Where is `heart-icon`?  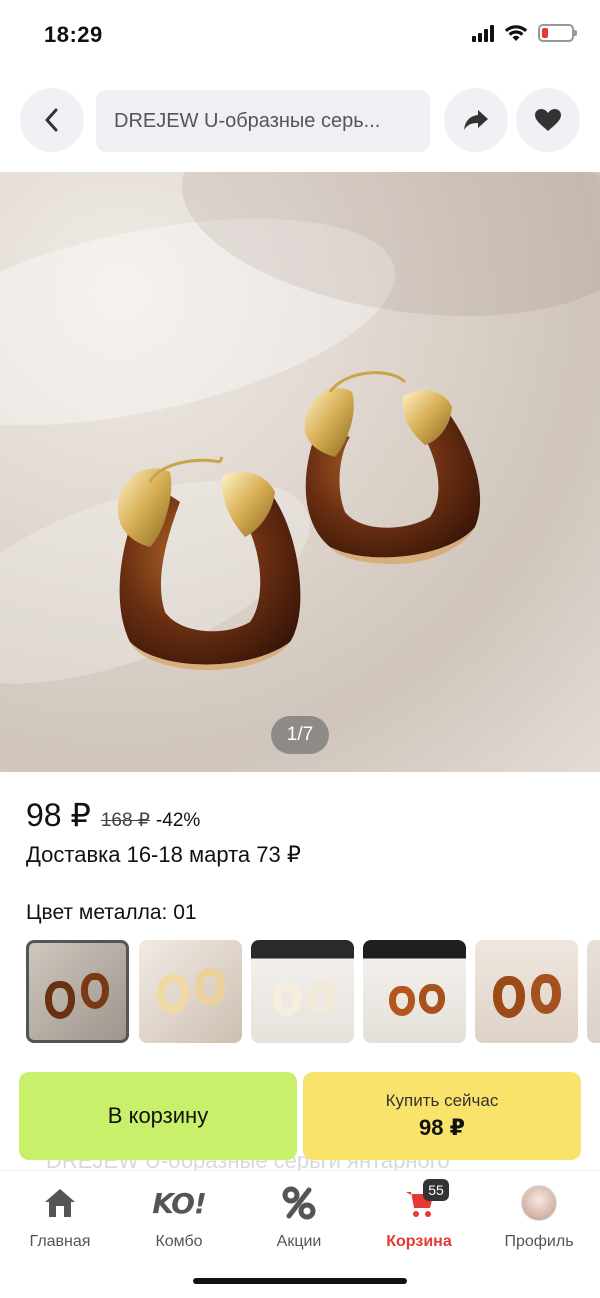 heart-icon is located at coordinates (548, 120).